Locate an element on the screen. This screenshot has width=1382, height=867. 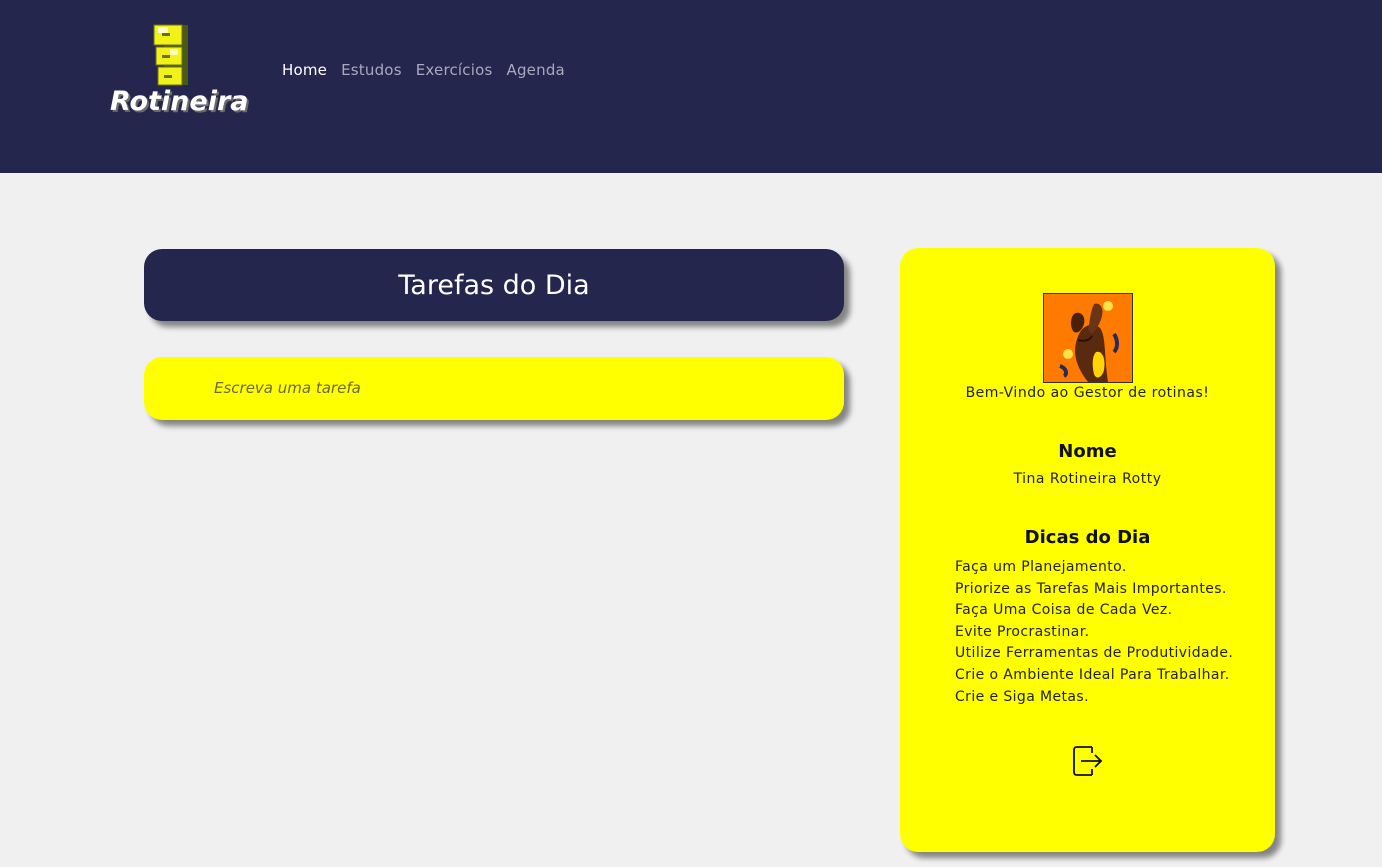
nav-home: Home is located at coordinates (304, 70).